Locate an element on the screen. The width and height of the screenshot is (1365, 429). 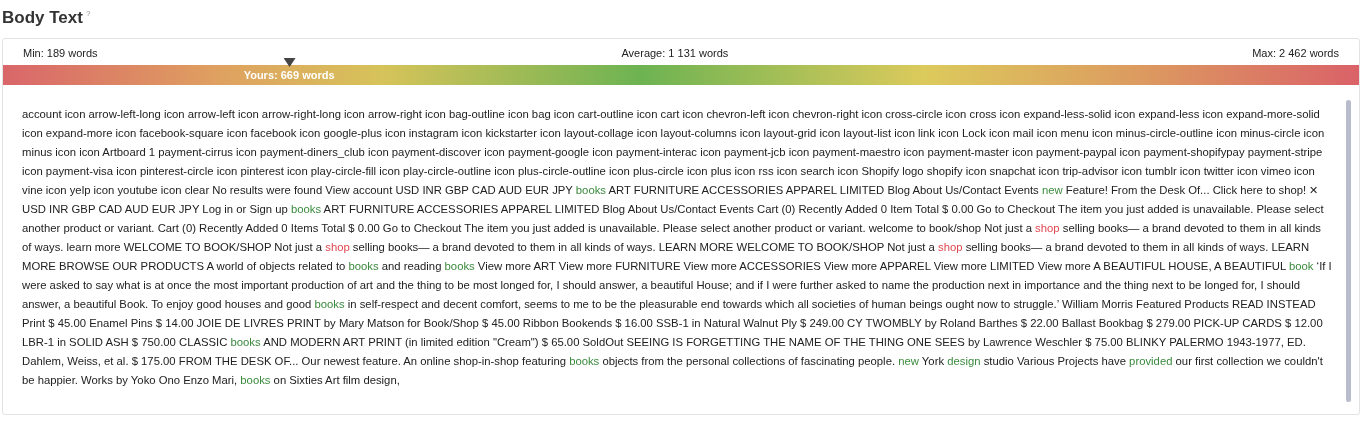
pointer-icon is located at coordinates (289, 62).